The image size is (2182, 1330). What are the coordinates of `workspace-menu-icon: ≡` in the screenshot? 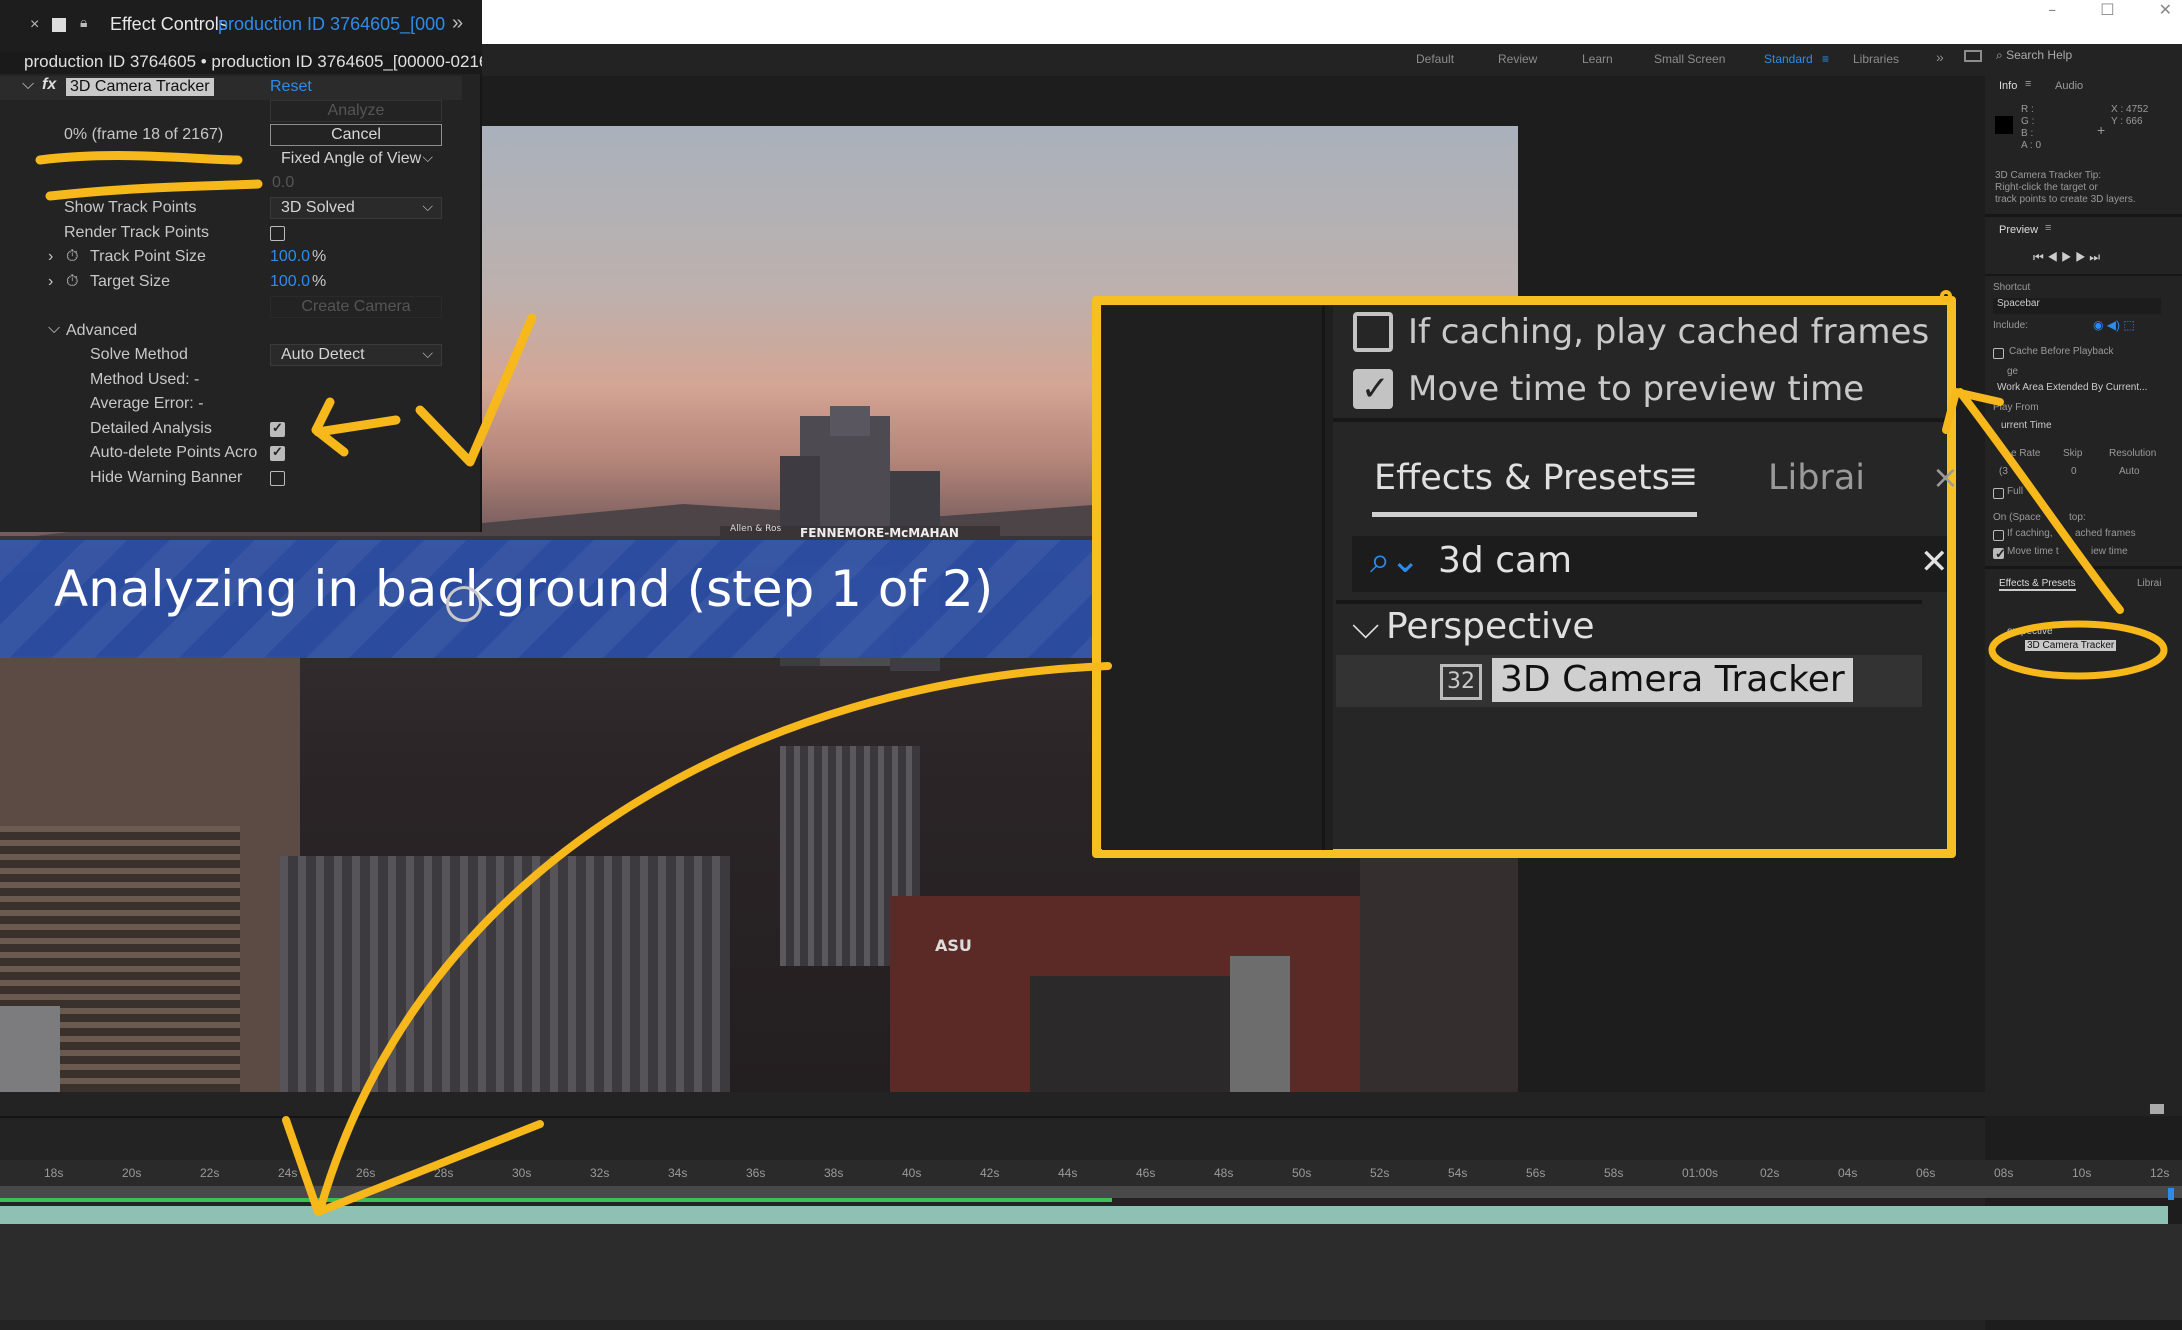 It's located at (1825, 59).